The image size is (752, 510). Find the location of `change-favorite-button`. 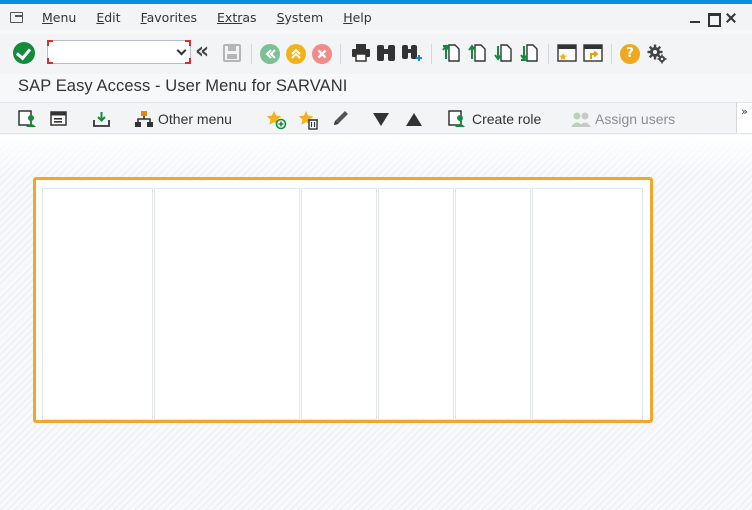

change-favorite-button is located at coordinates (340, 119).